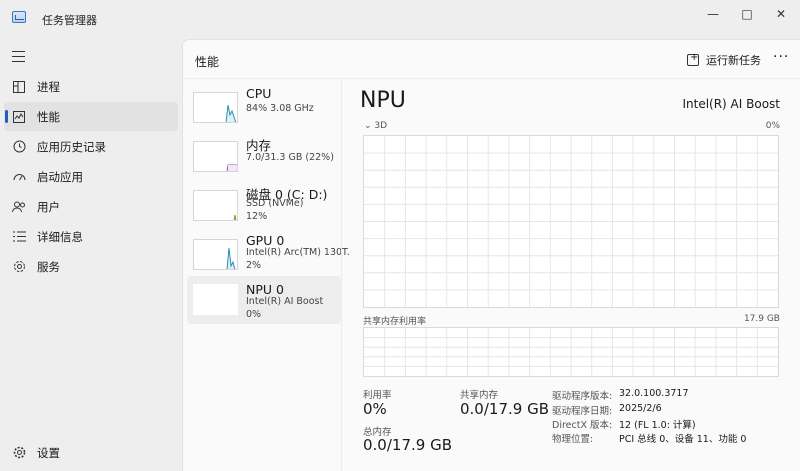 The height and width of the screenshot is (471, 800). I want to click on device-detail: 7.0/31.3 GB (22%), so click(290, 157).